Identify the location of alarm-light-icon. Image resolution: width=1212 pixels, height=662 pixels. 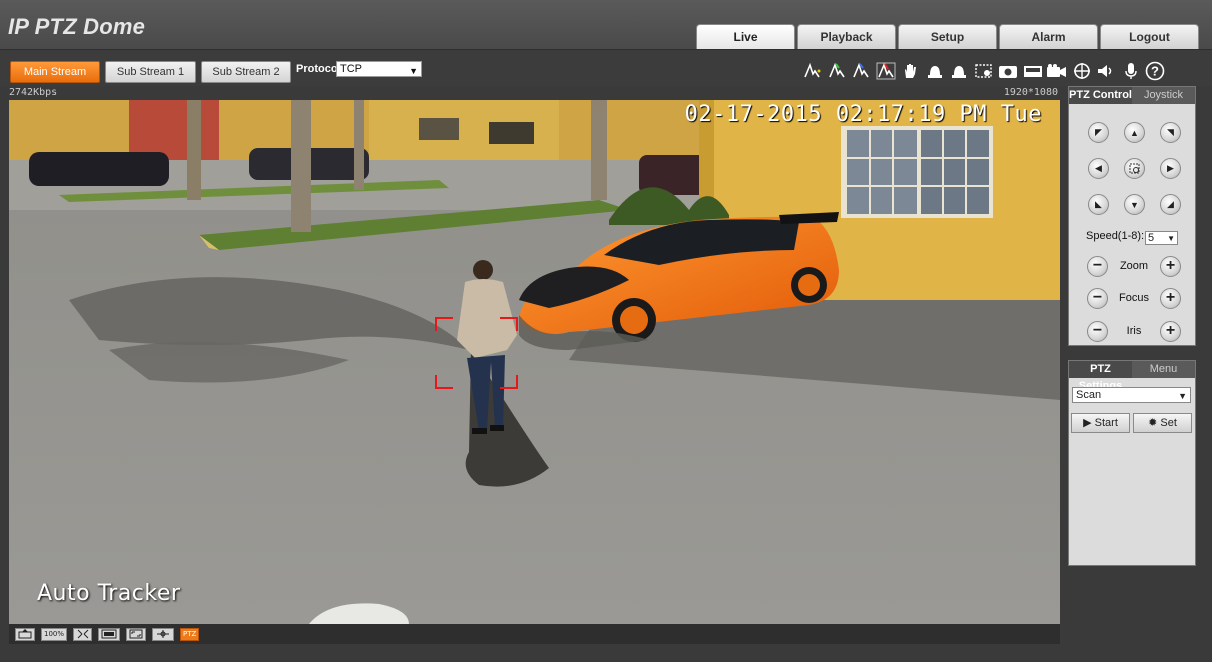
(935, 71).